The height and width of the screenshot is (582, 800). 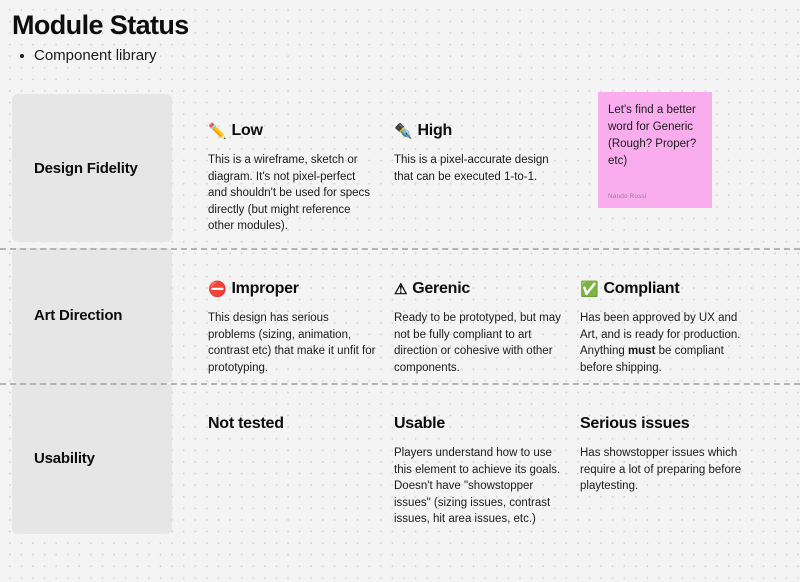 I want to click on row-label-card-art-direction: Art Direction, so click(x=92, y=315).